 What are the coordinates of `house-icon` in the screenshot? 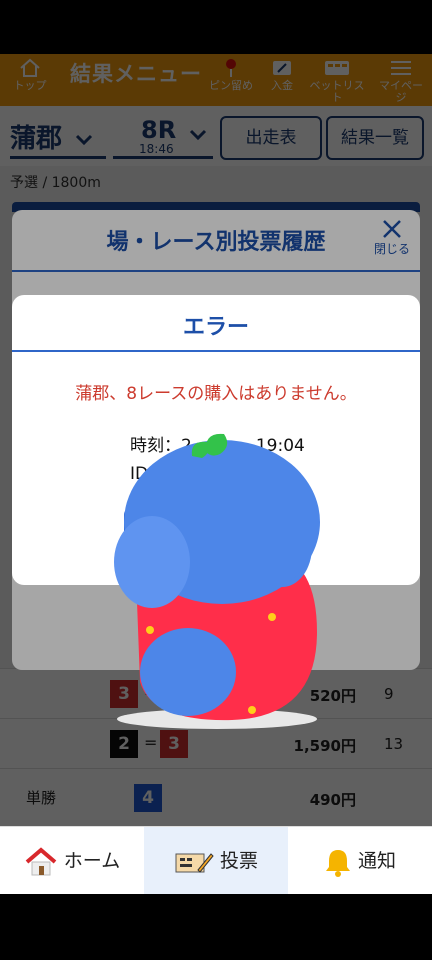 It's located at (41, 860).